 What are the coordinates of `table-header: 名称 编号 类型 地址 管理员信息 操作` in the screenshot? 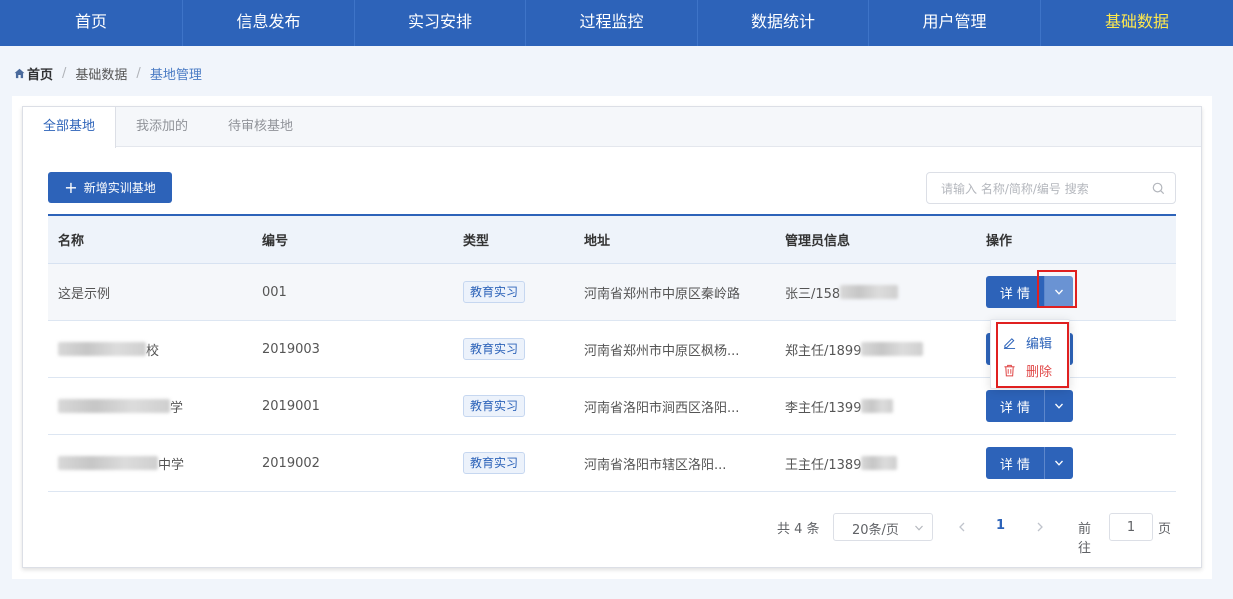 It's located at (612, 240).